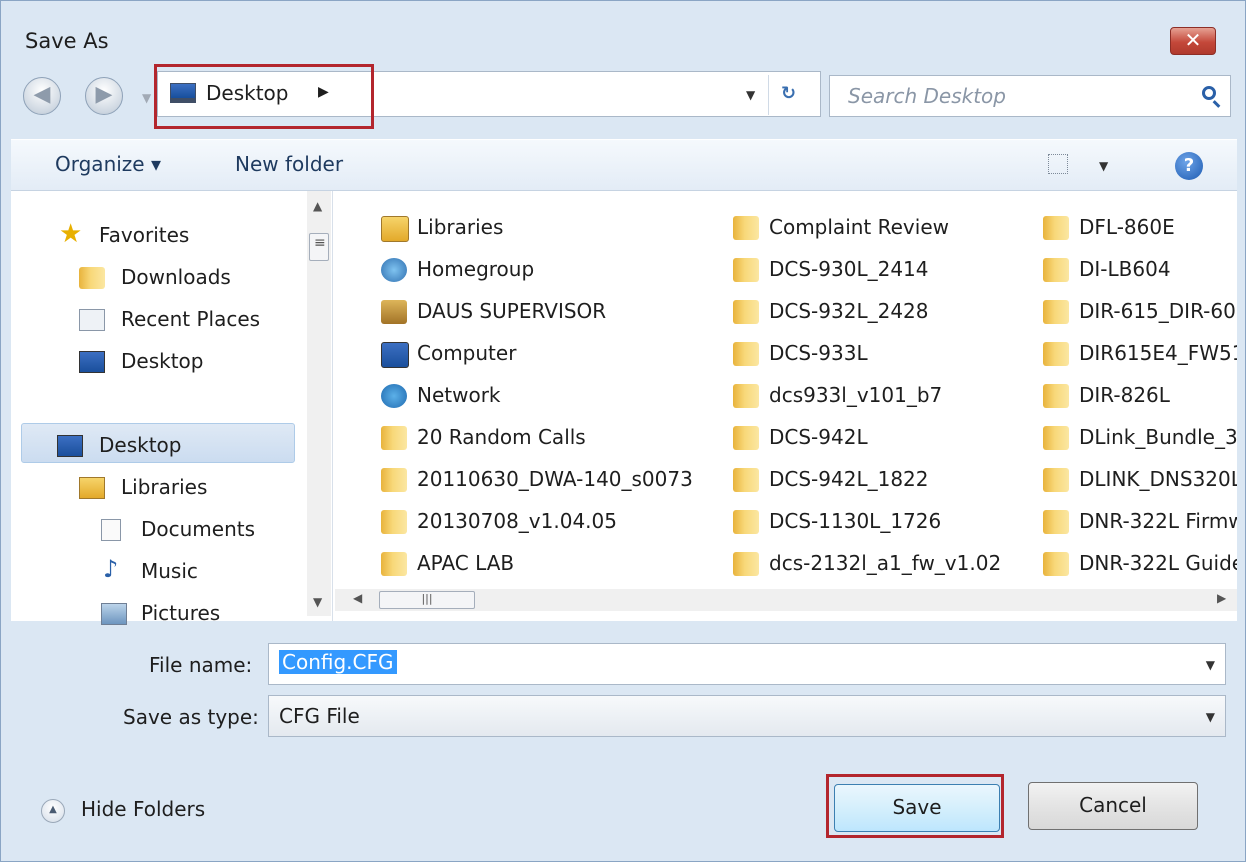 The height and width of the screenshot is (862, 1246). What do you see at coordinates (448, 354) in the screenshot?
I see `list-item: Computer` at bounding box center [448, 354].